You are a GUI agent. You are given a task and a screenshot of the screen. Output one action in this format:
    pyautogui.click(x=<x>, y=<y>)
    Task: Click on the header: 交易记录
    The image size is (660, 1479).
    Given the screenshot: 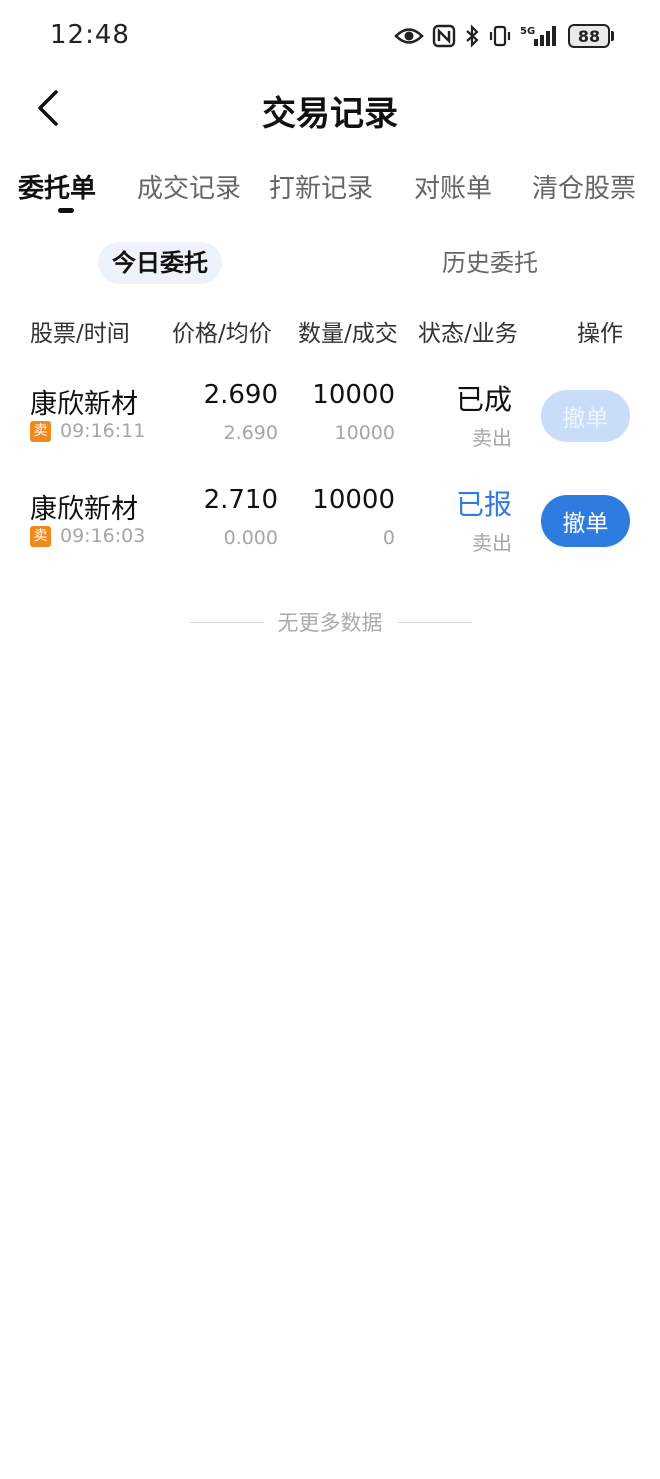 What is the action you would take?
    pyautogui.click(x=330, y=108)
    